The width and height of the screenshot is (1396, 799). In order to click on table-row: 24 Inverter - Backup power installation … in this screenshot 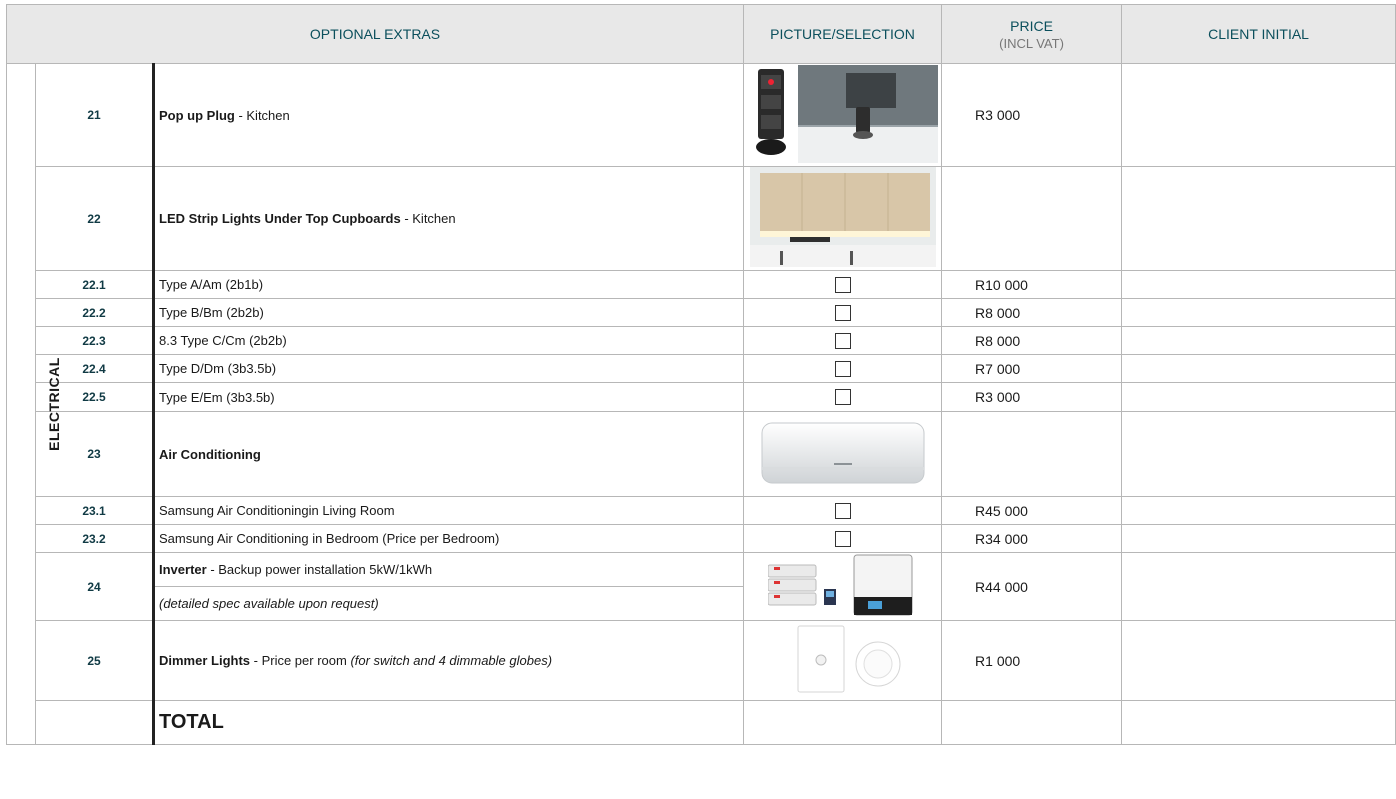, I will do `click(701, 586)`.